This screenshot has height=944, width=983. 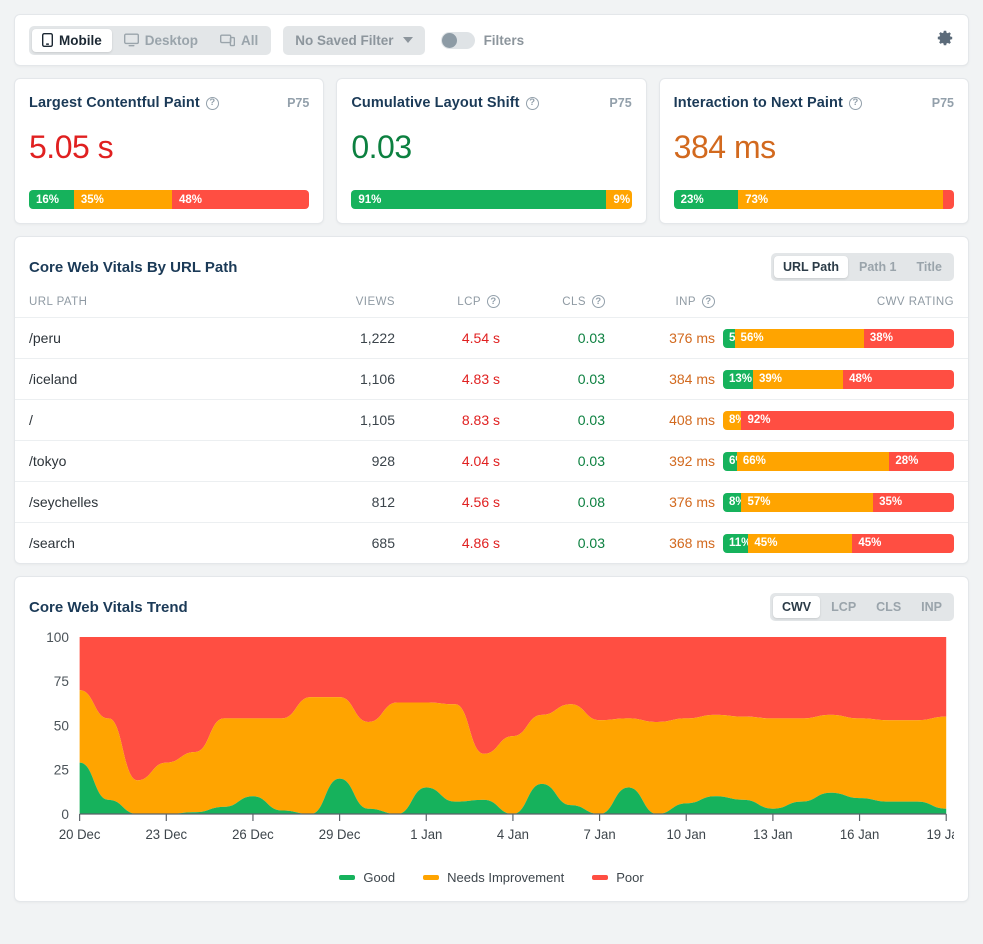 What do you see at coordinates (354, 40) in the screenshot?
I see `saved-filter-dropdown: No Saved Filter` at bounding box center [354, 40].